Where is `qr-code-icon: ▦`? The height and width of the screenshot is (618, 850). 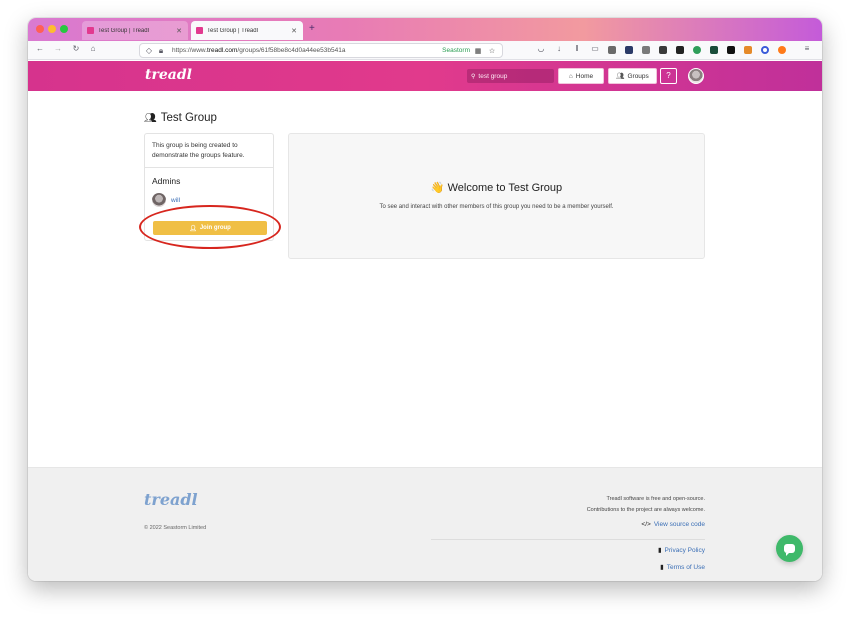 qr-code-icon: ▦ is located at coordinates (478, 51).